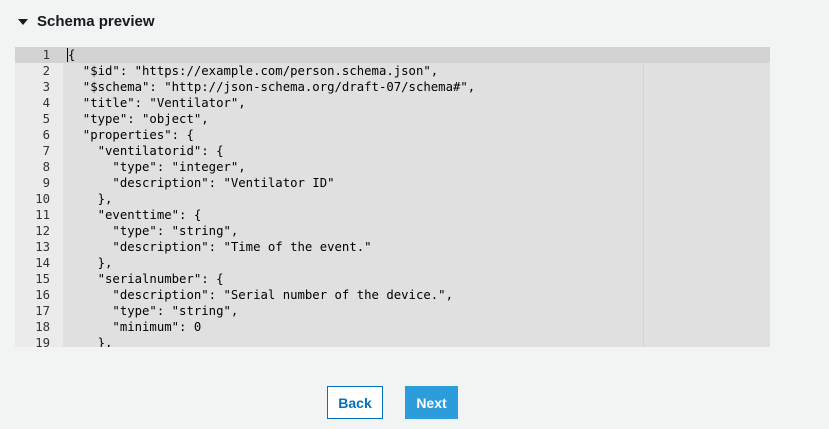  Describe the element at coordinates (392, 55) in the screenshot. I see `code-line: 1{` at that location.